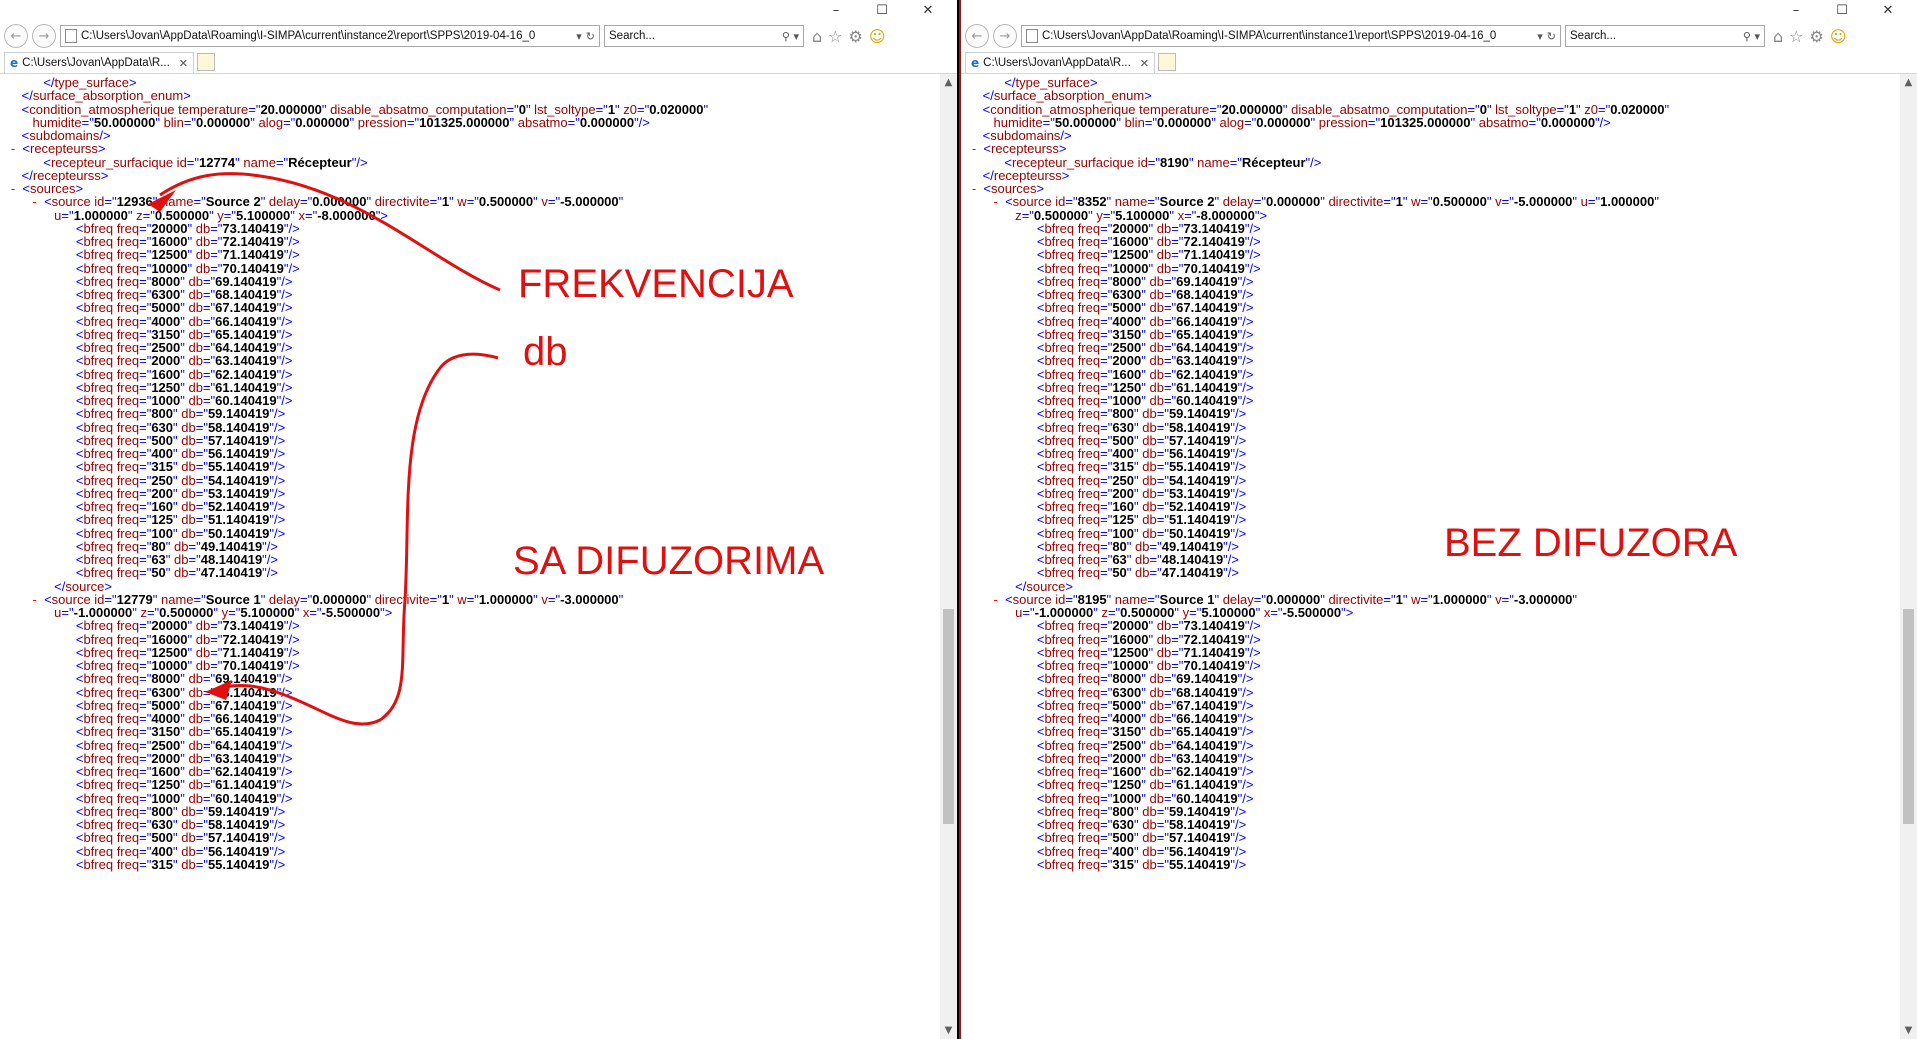 The height and width of the screenshot is (1039, 1917). I want to click on xml-line: <bfreq freq="200" db="53.140419"/>, so click(1104, 493).